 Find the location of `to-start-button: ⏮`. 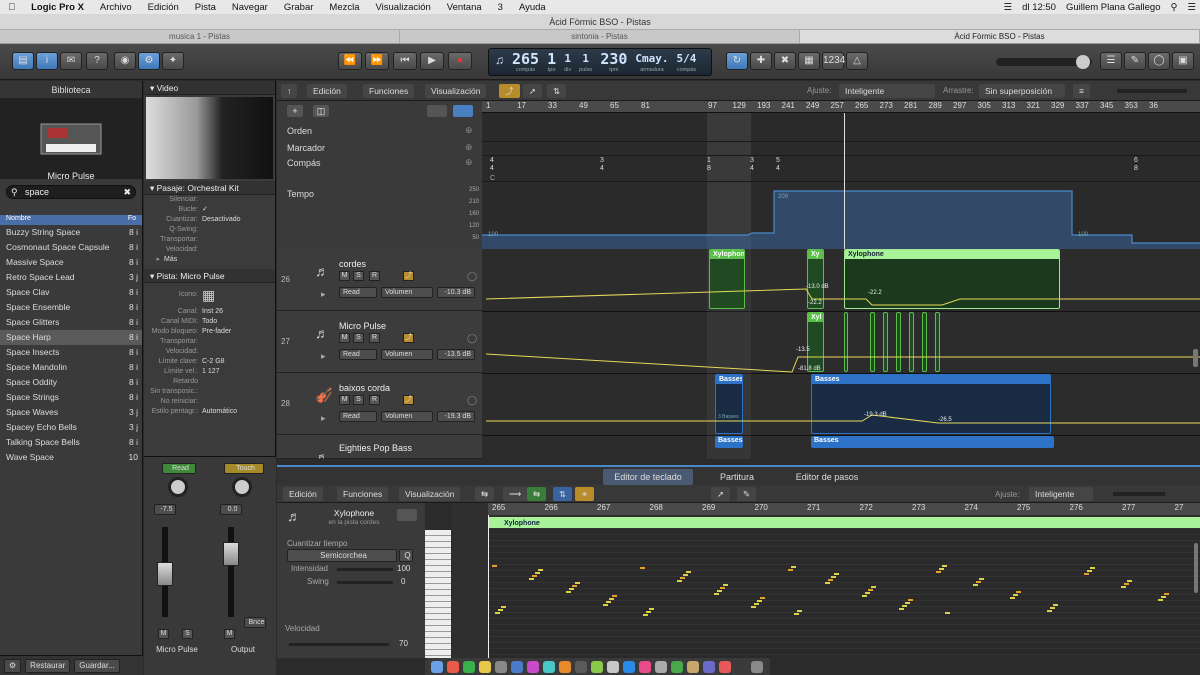

to-start-button: ⏮ is located at coordinates (405, 61).